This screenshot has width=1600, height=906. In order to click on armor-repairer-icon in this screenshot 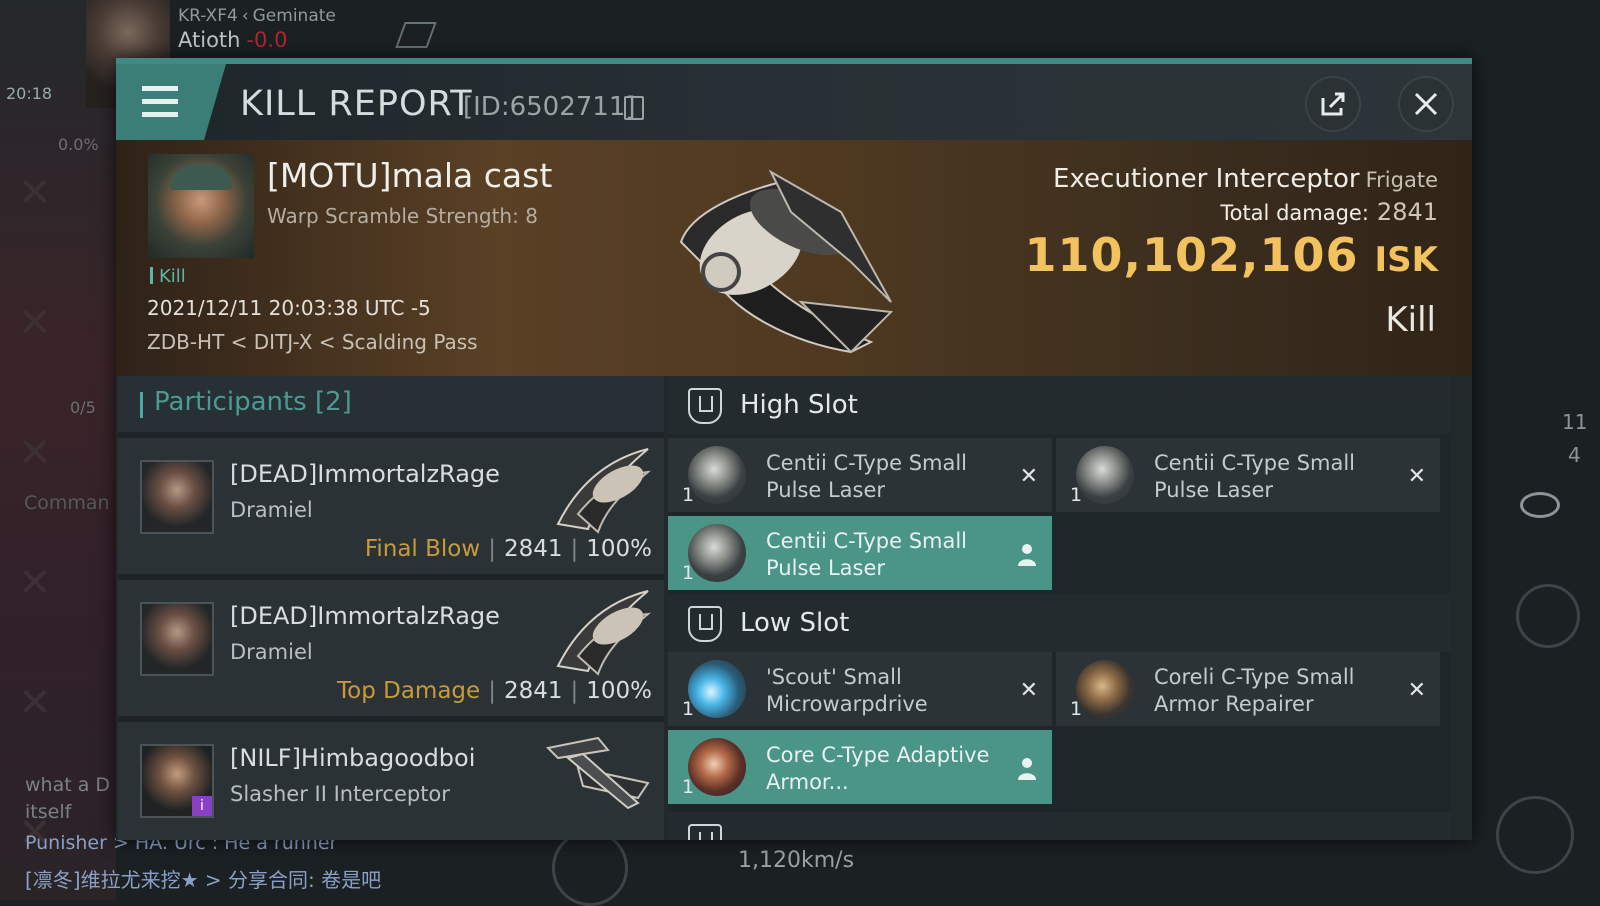, I will do `click(1105, 689)`.